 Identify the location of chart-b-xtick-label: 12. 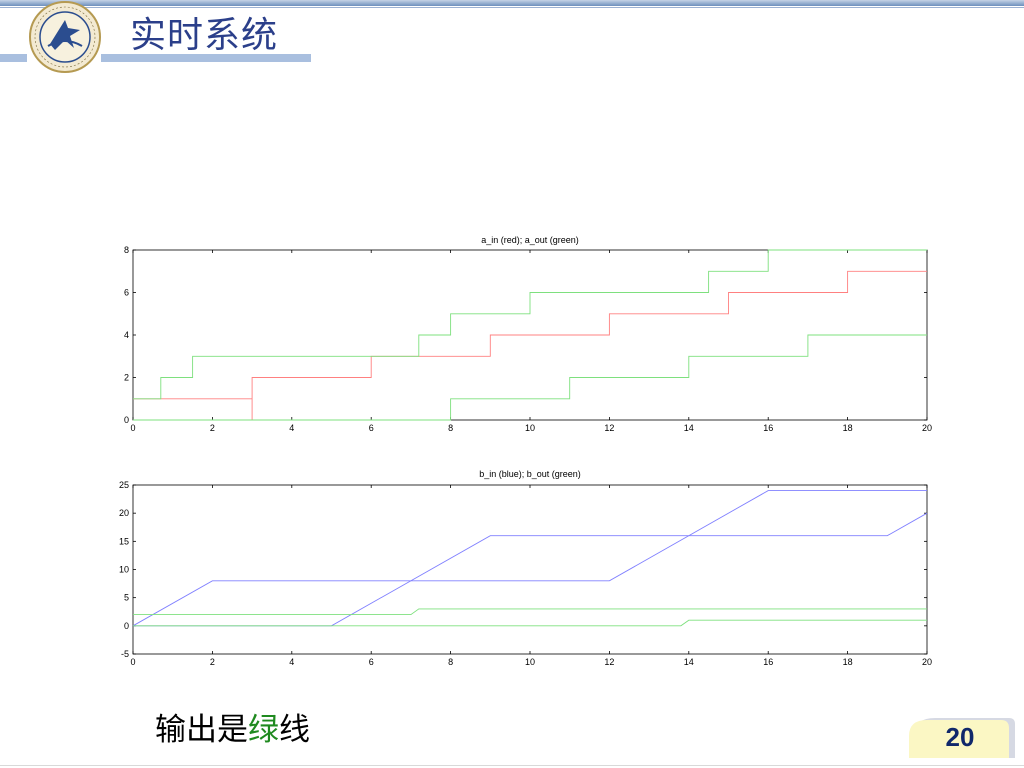
(609, 662).